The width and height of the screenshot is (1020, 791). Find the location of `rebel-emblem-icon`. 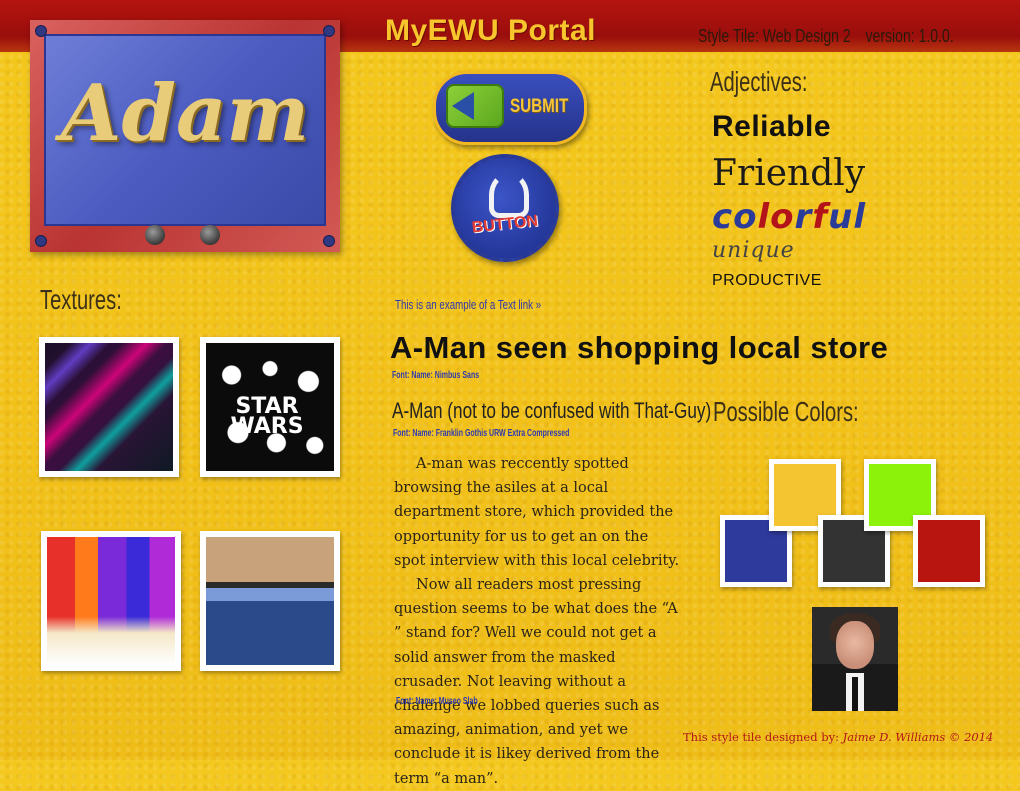

rebel-emblem-icon is located at coordinates (509, 195).